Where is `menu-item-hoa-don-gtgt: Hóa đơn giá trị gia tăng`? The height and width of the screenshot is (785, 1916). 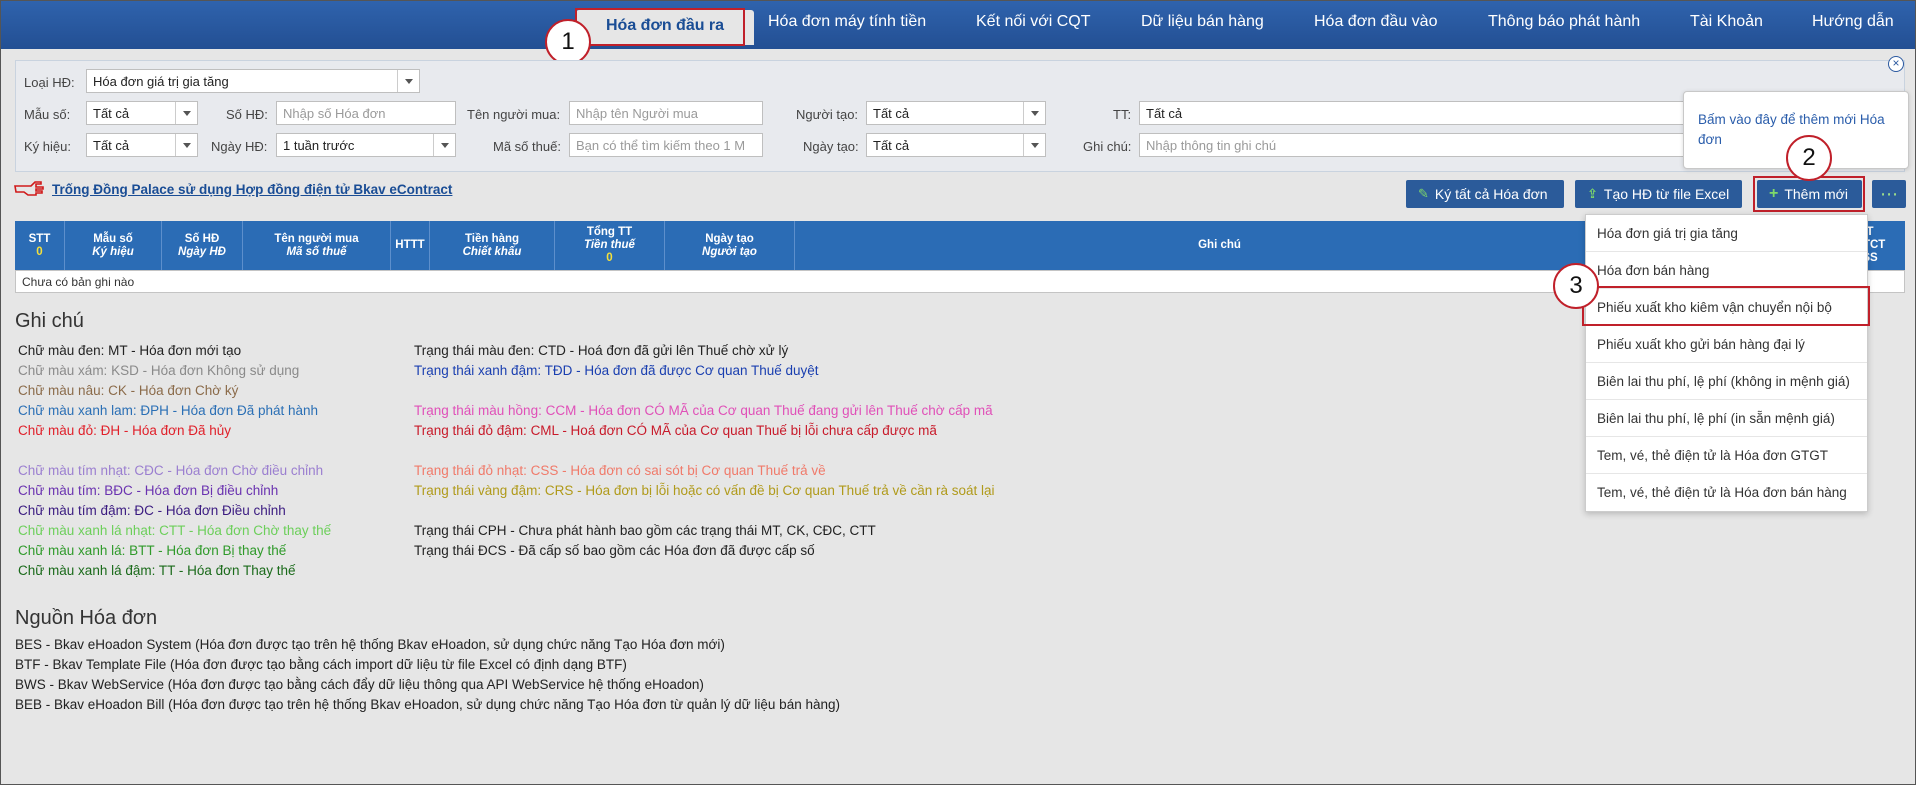
menu-item-hoa-don-gtgt: Hóa đơn giá trị gia tăng is located at coordinates (1726, 233).